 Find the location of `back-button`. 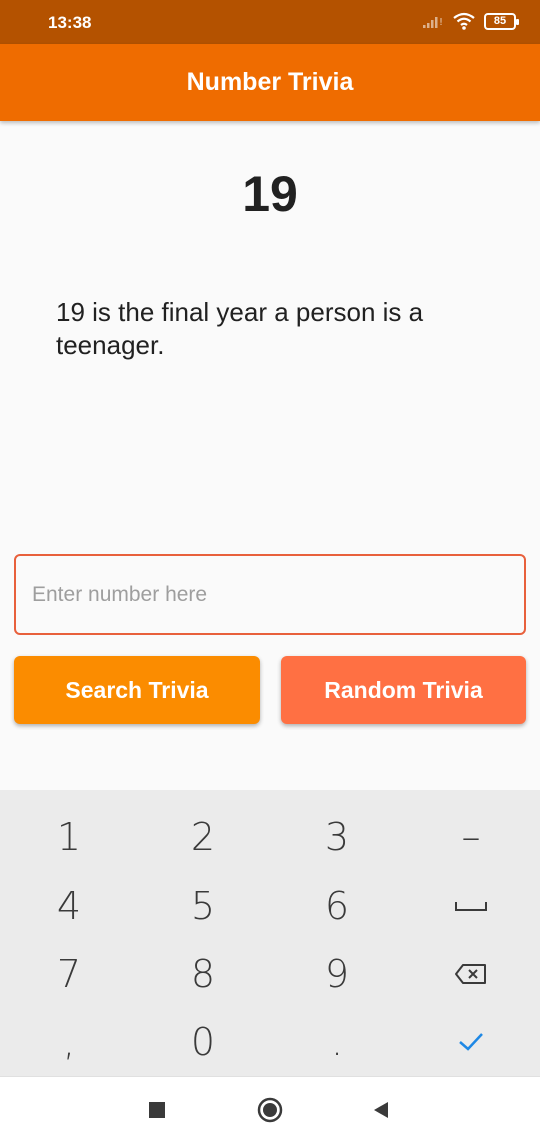

back-button is located at coordinates (381, 1110).